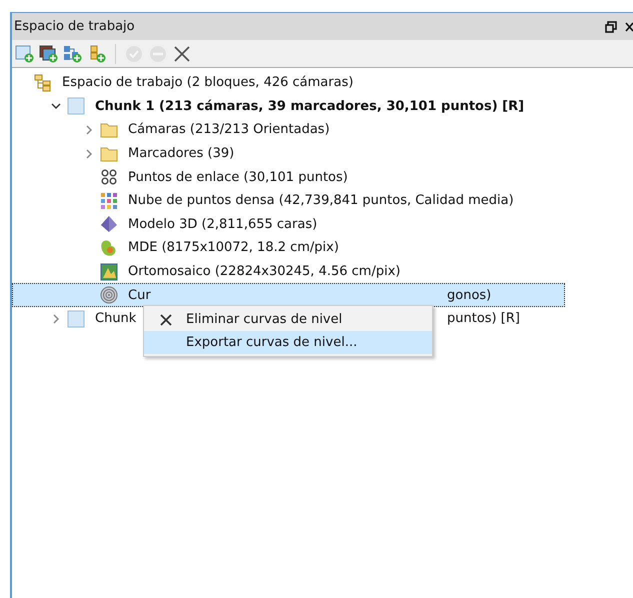  What do you see at coordinates (288, 319) in the screenshot?
I see `menu-item: Eliminar curvas de nivel` at bounding box center [288, 319].